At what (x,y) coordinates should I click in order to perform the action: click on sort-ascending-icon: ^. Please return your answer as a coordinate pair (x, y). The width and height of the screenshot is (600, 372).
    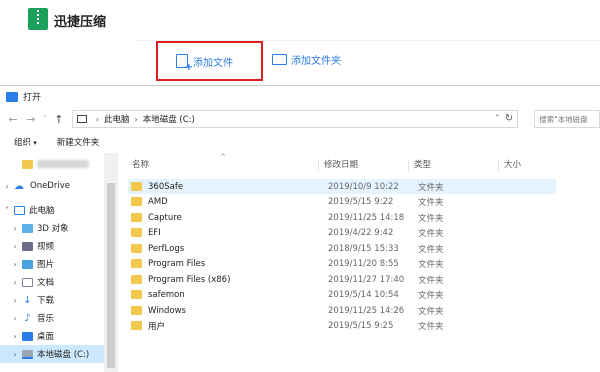
    Looking at the image, I should click on (223, 157).